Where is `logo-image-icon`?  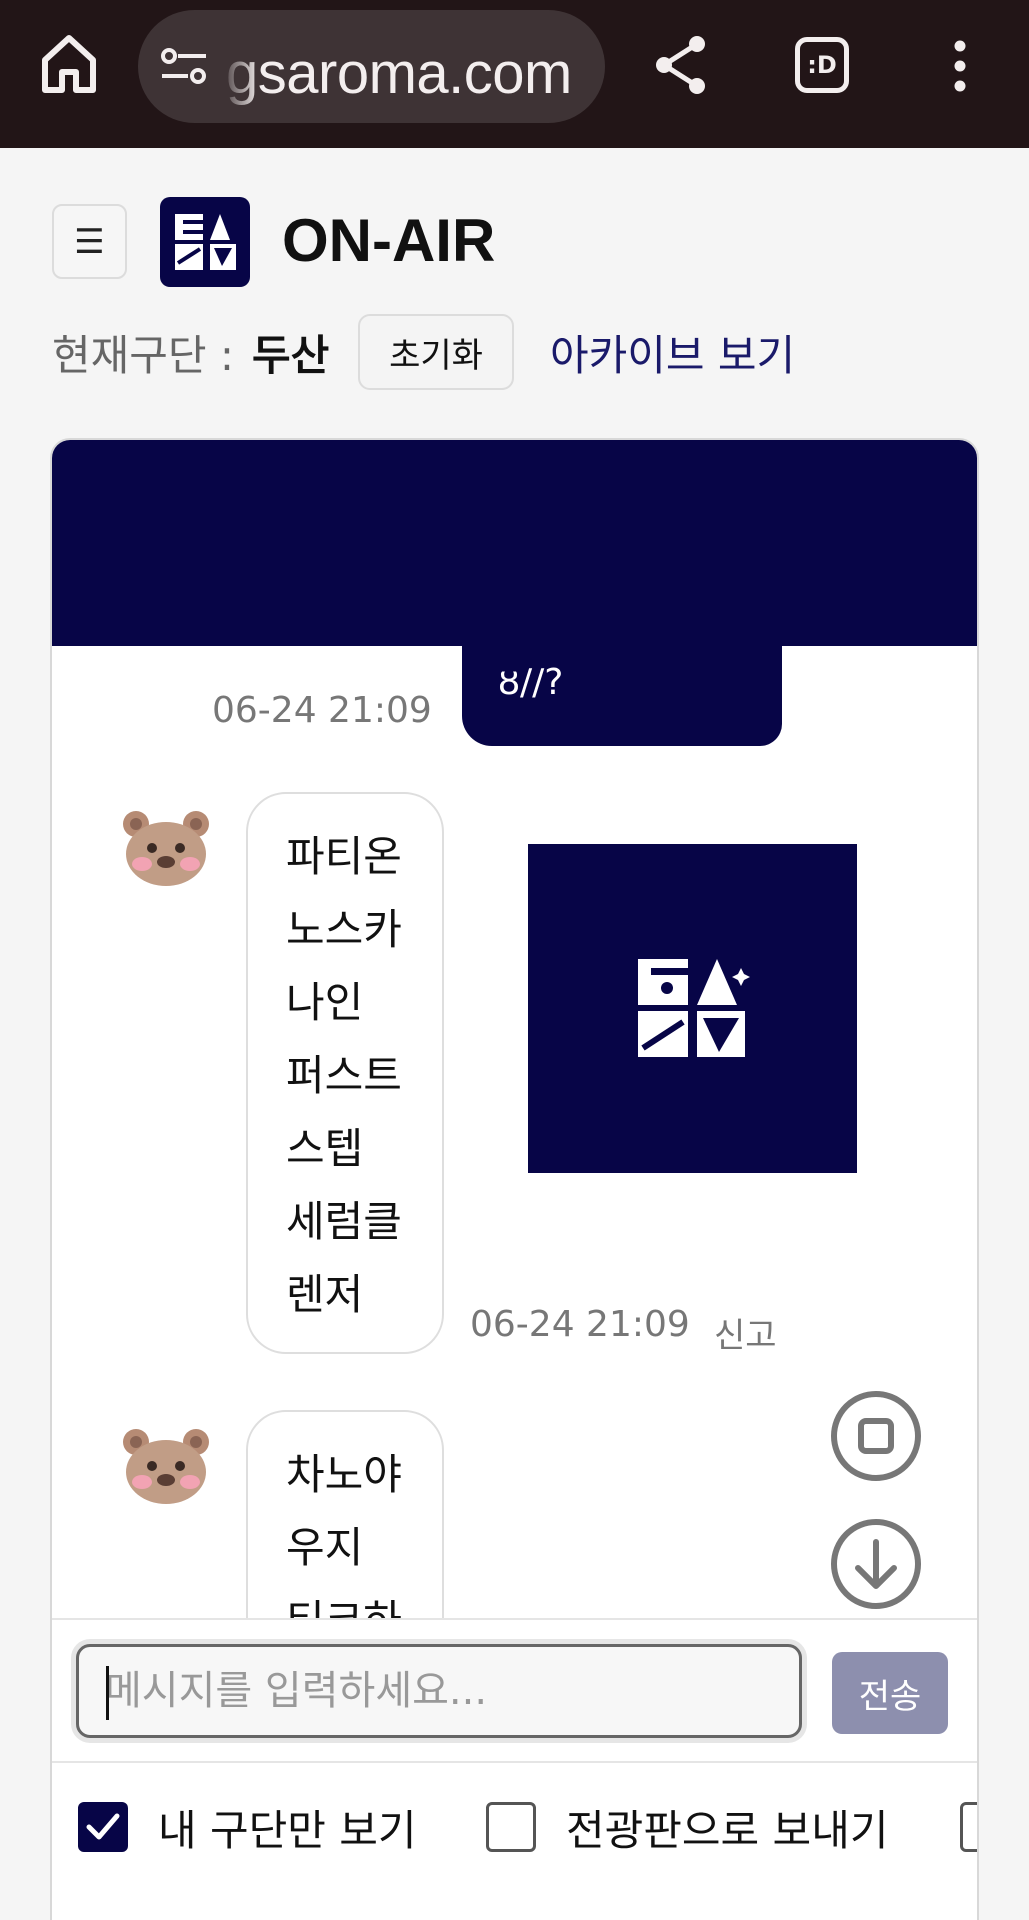
logo-image-icon is located at coordinates (693, 1007).